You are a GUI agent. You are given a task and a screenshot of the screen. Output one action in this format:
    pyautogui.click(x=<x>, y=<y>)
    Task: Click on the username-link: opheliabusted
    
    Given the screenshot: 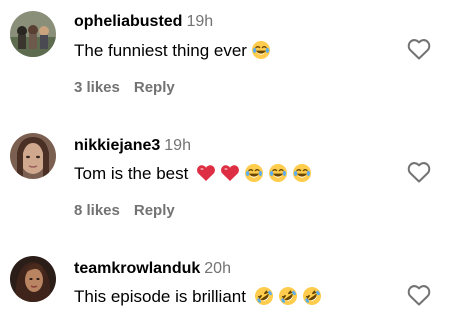 What is the action you would take?
    pyautogui.click(x=128, y=21)
    